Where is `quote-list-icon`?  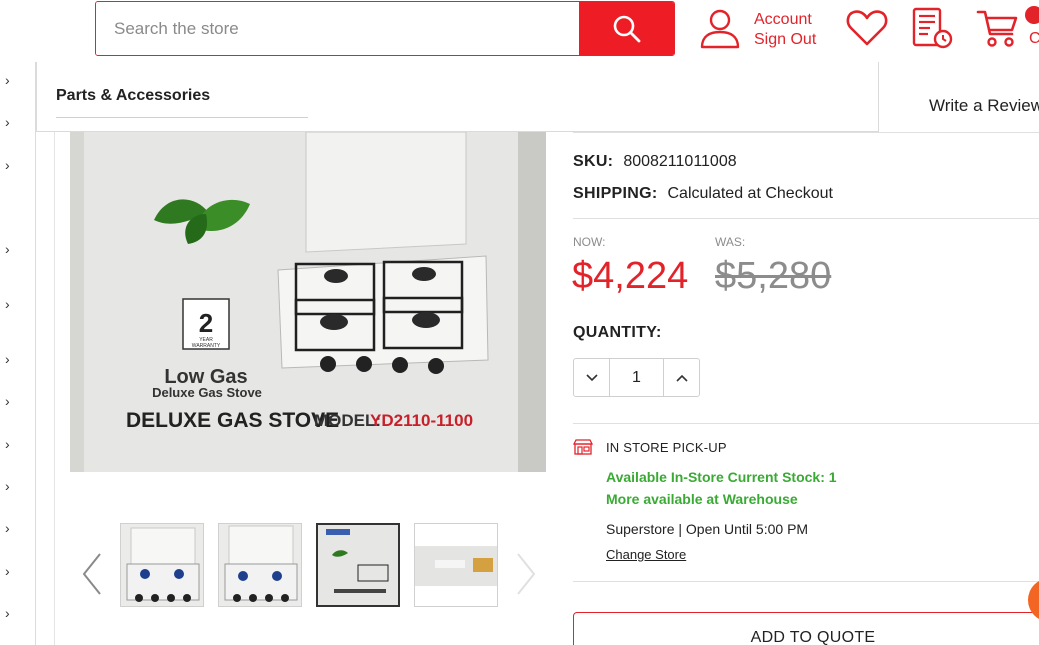 quote-list-icon is located at coordinates (932, 28).